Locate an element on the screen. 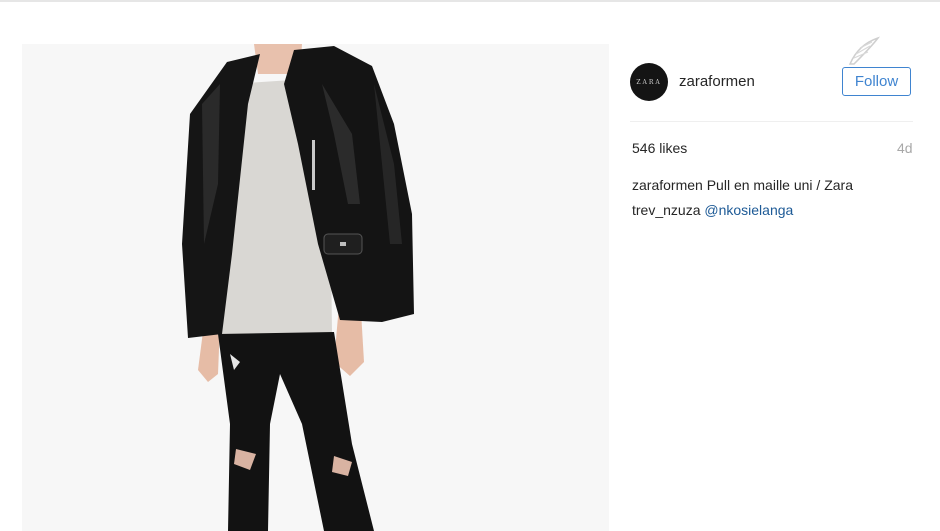 The width and height of the screenshot is (940, 531). post-header: ZARA zaraformen Follow is located at coordinates (774, 83).